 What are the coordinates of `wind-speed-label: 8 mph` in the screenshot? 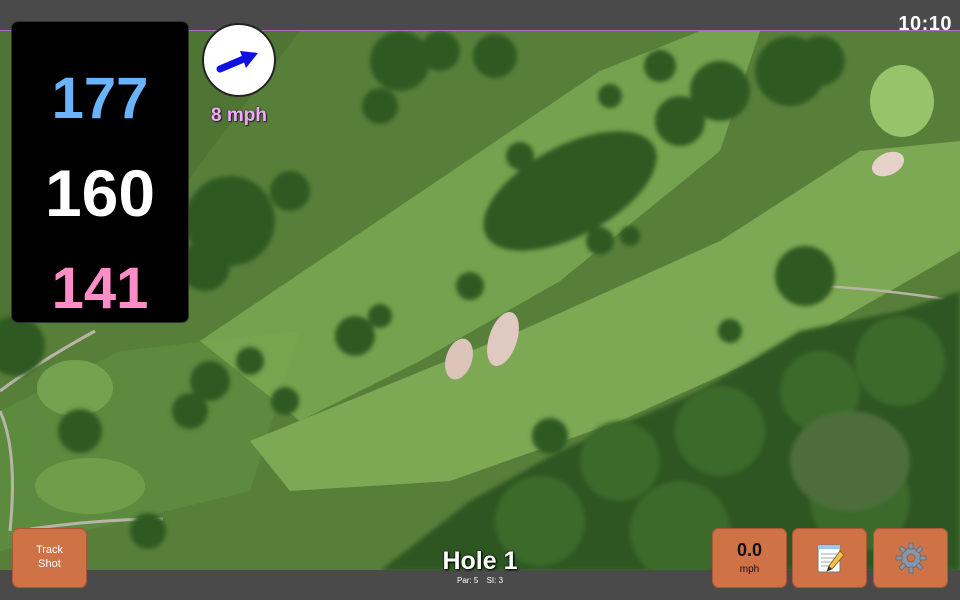 It's located at (239, 115).